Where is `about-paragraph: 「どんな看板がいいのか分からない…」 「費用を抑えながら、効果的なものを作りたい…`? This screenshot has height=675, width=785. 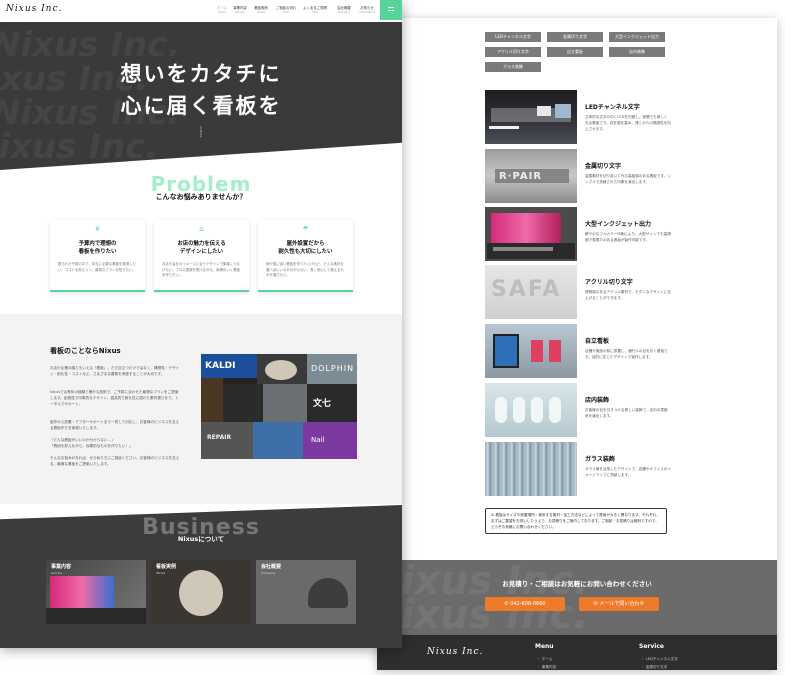
about-paragraph: 「どんな看板がいいのか分からない…」 「費用を抑えながら、効果的なものを作りたい… is located at coordinates (91, 443).